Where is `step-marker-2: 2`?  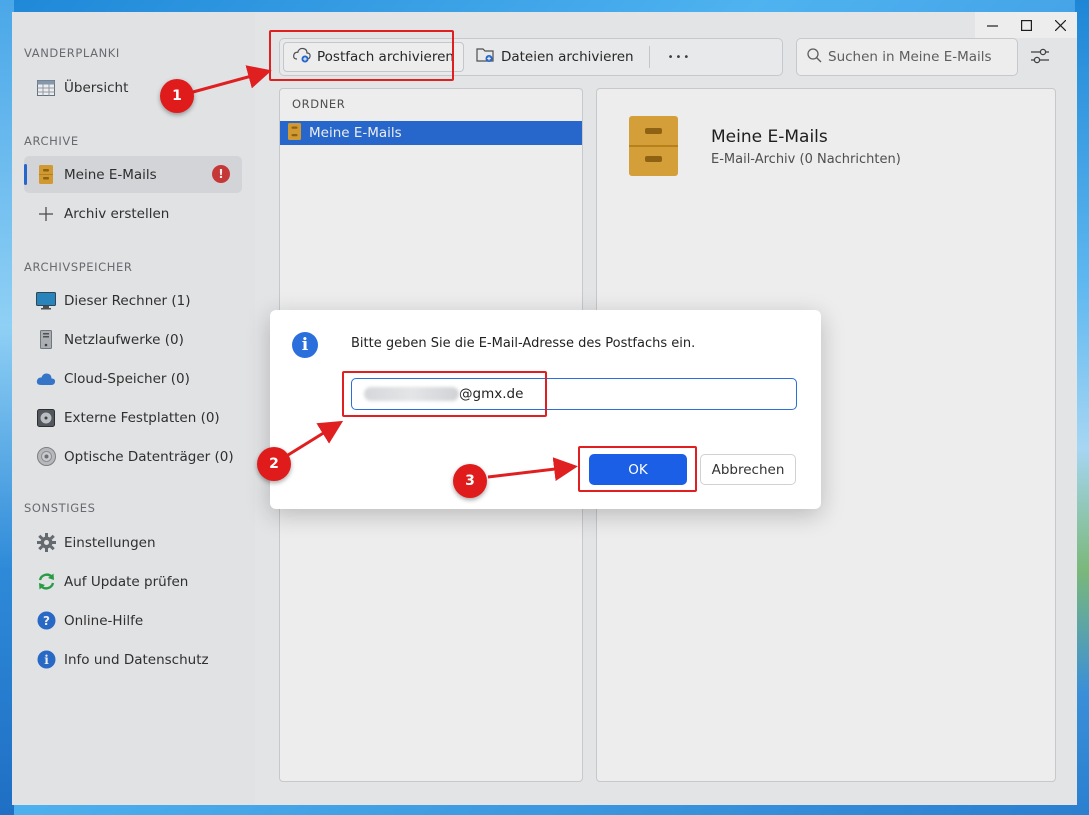
step-marker-2: 2 is located at coordinates (274, 464).